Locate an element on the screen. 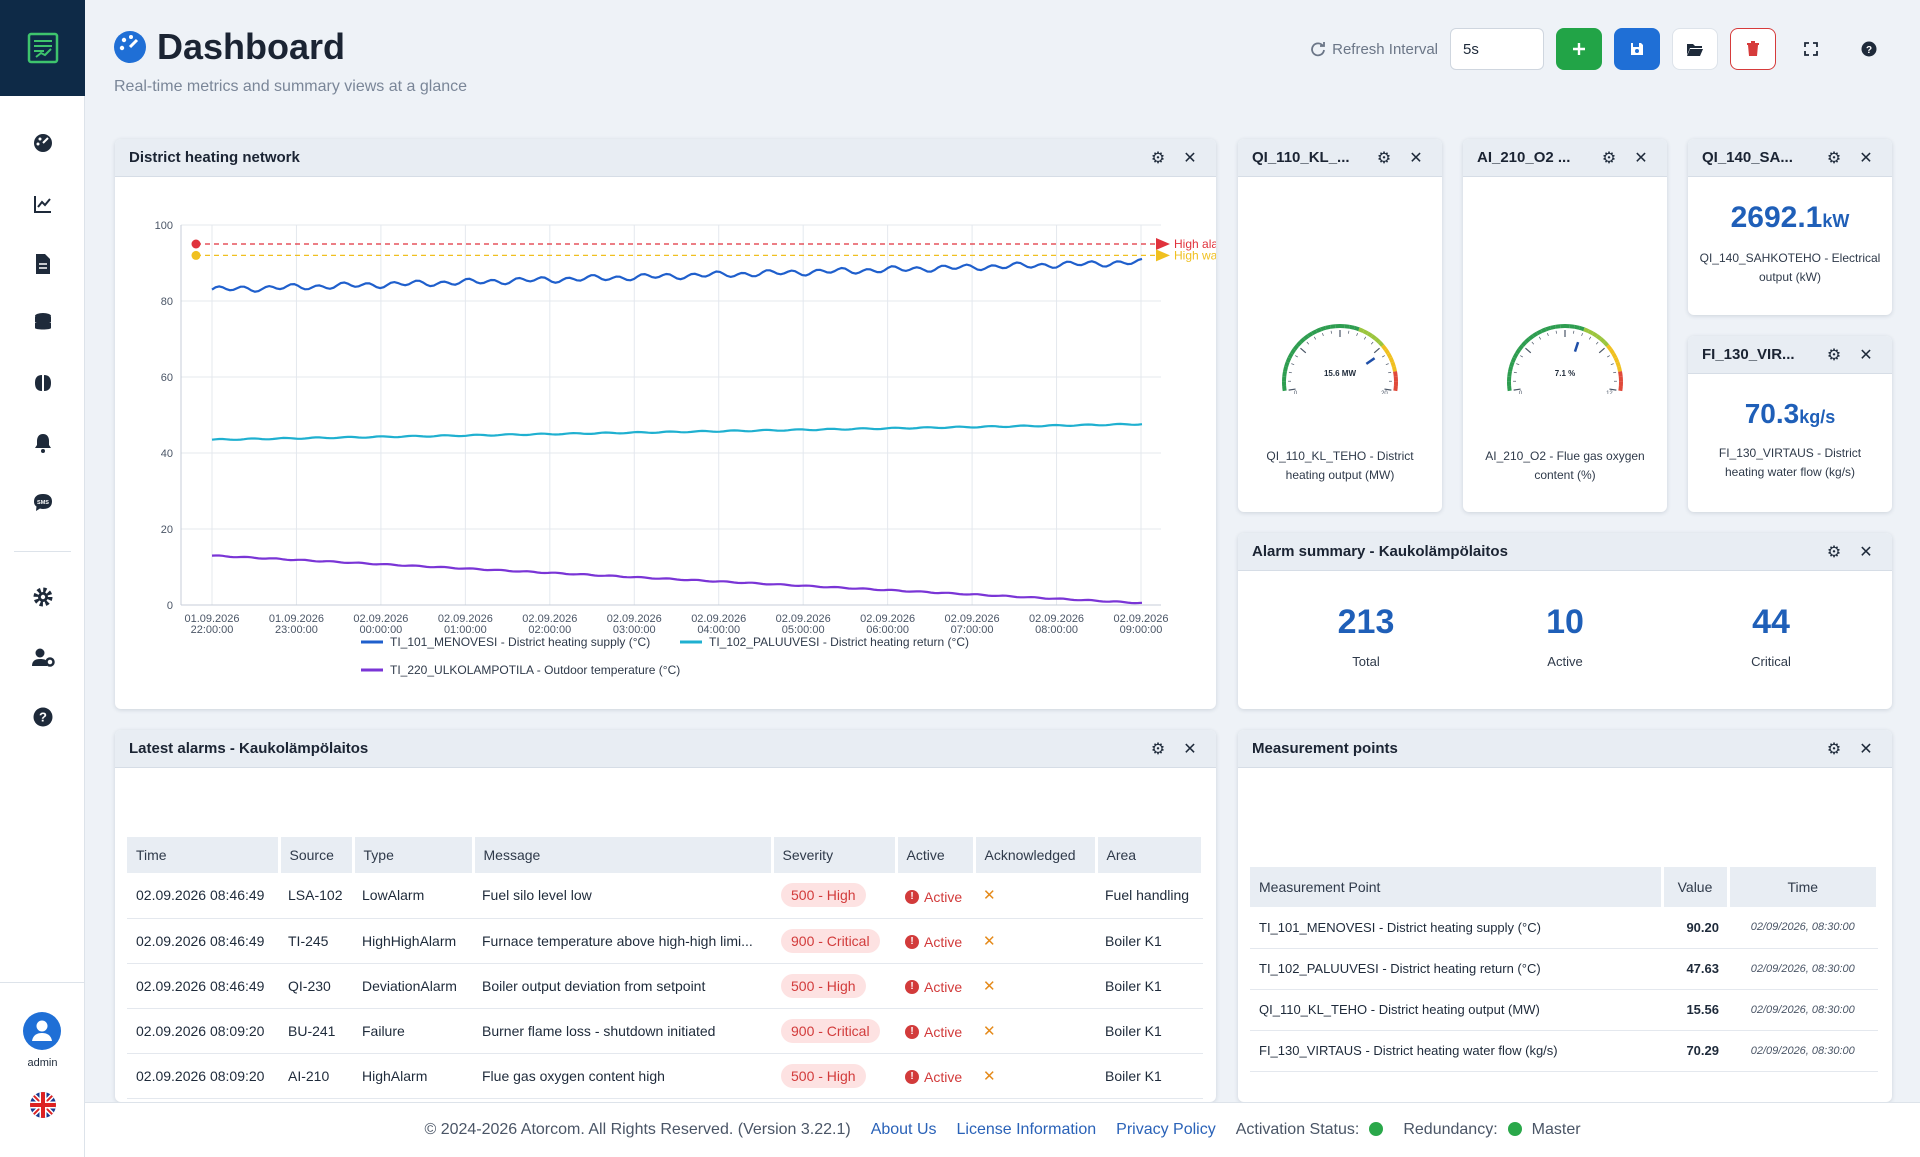 The width and height of the screenshot is (1920, 1157). col-header-active: Active is located at coordinates (936, 855).